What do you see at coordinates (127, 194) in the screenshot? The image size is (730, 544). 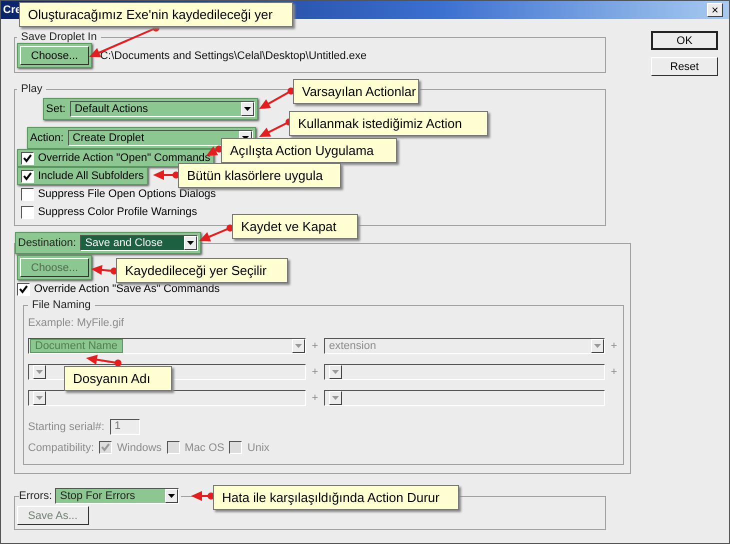 I see `checkbox-label: Suppress File Open Options Dialogs` at bounding box center [127, 194].